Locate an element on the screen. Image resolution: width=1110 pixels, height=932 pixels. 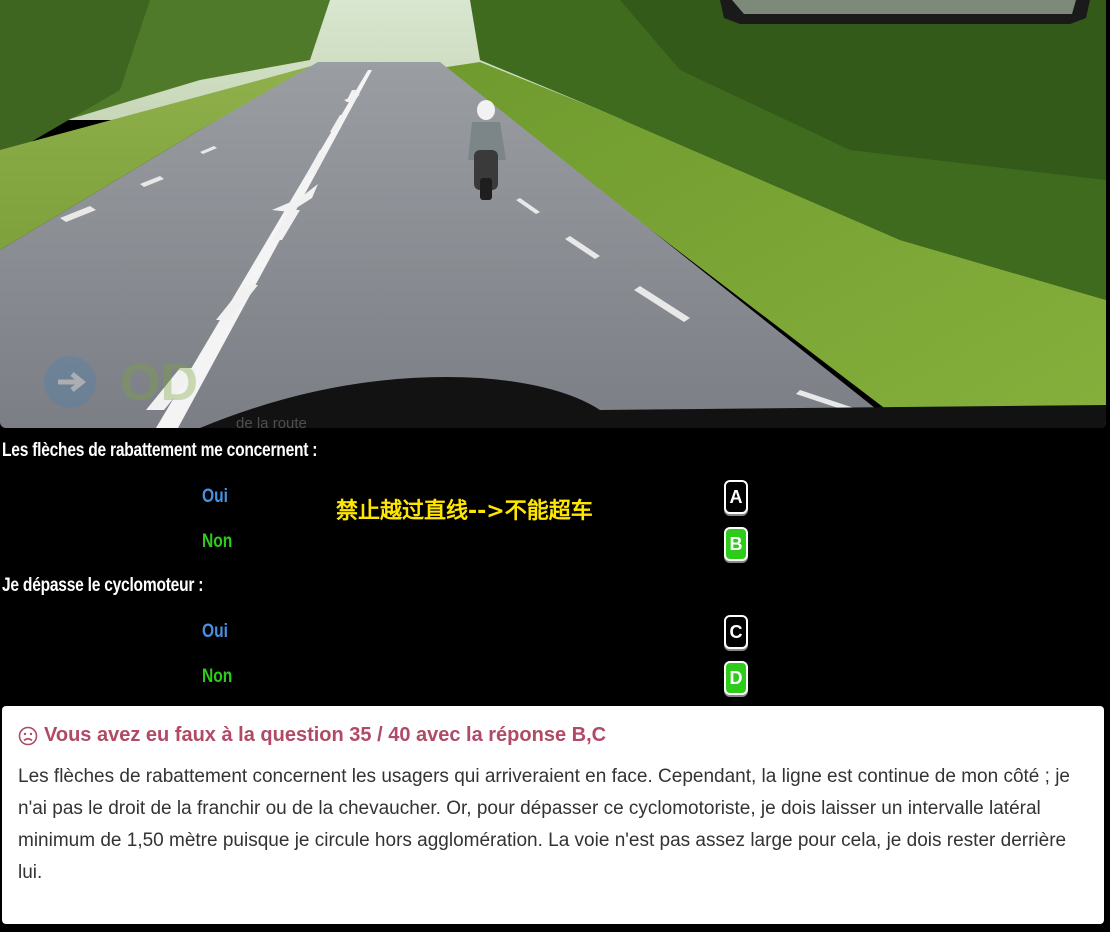
question-2-answer-non: Non is located at coordinates (217, 677).